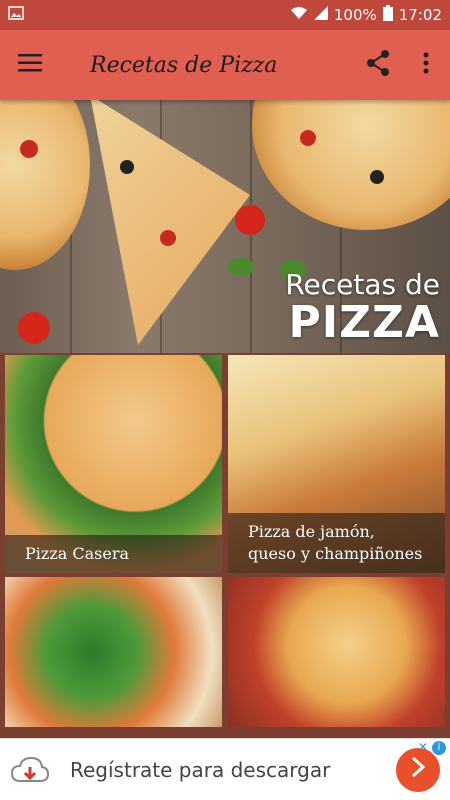 This screenshot has height=800, width=450. Describe the element at coordinates (299, 15) in the screenshot. I see `wifi-icon` at that location.